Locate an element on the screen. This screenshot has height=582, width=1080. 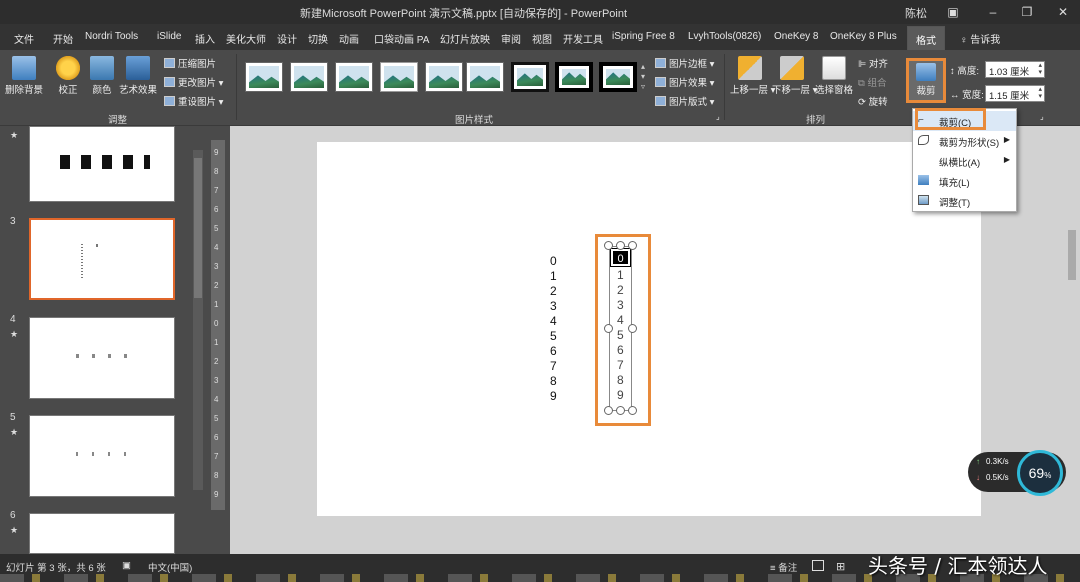
remove-background-button: 删除背景 is located at coordinates (24, 76).